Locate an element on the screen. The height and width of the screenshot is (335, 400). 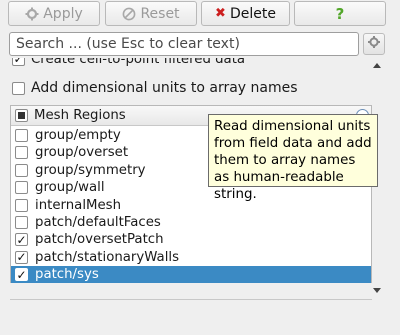
apply-button: Apply is located at coordinates (54, 13).